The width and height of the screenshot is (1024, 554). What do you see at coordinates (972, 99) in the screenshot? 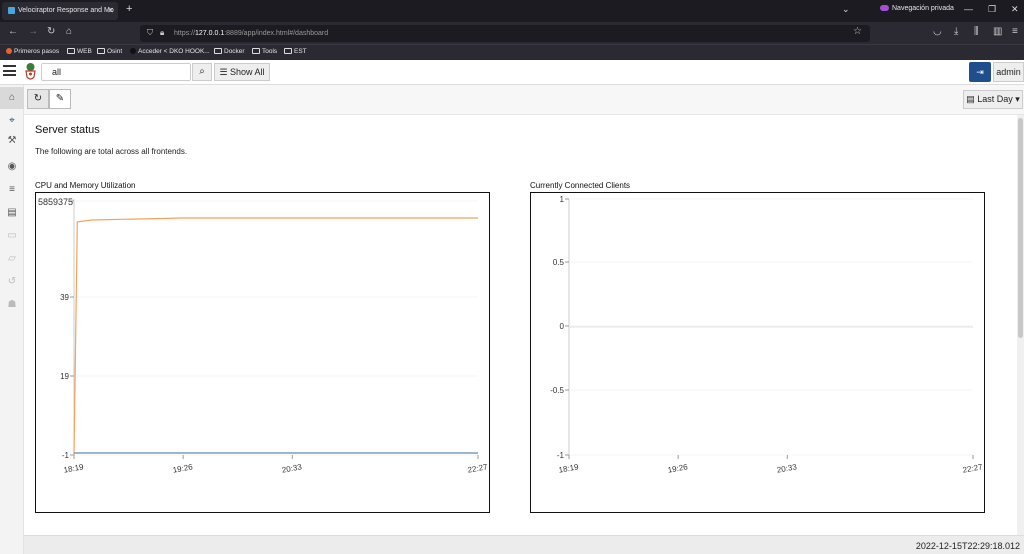
I see `calendar-icon: ▤` at bounding box center [972, 99].